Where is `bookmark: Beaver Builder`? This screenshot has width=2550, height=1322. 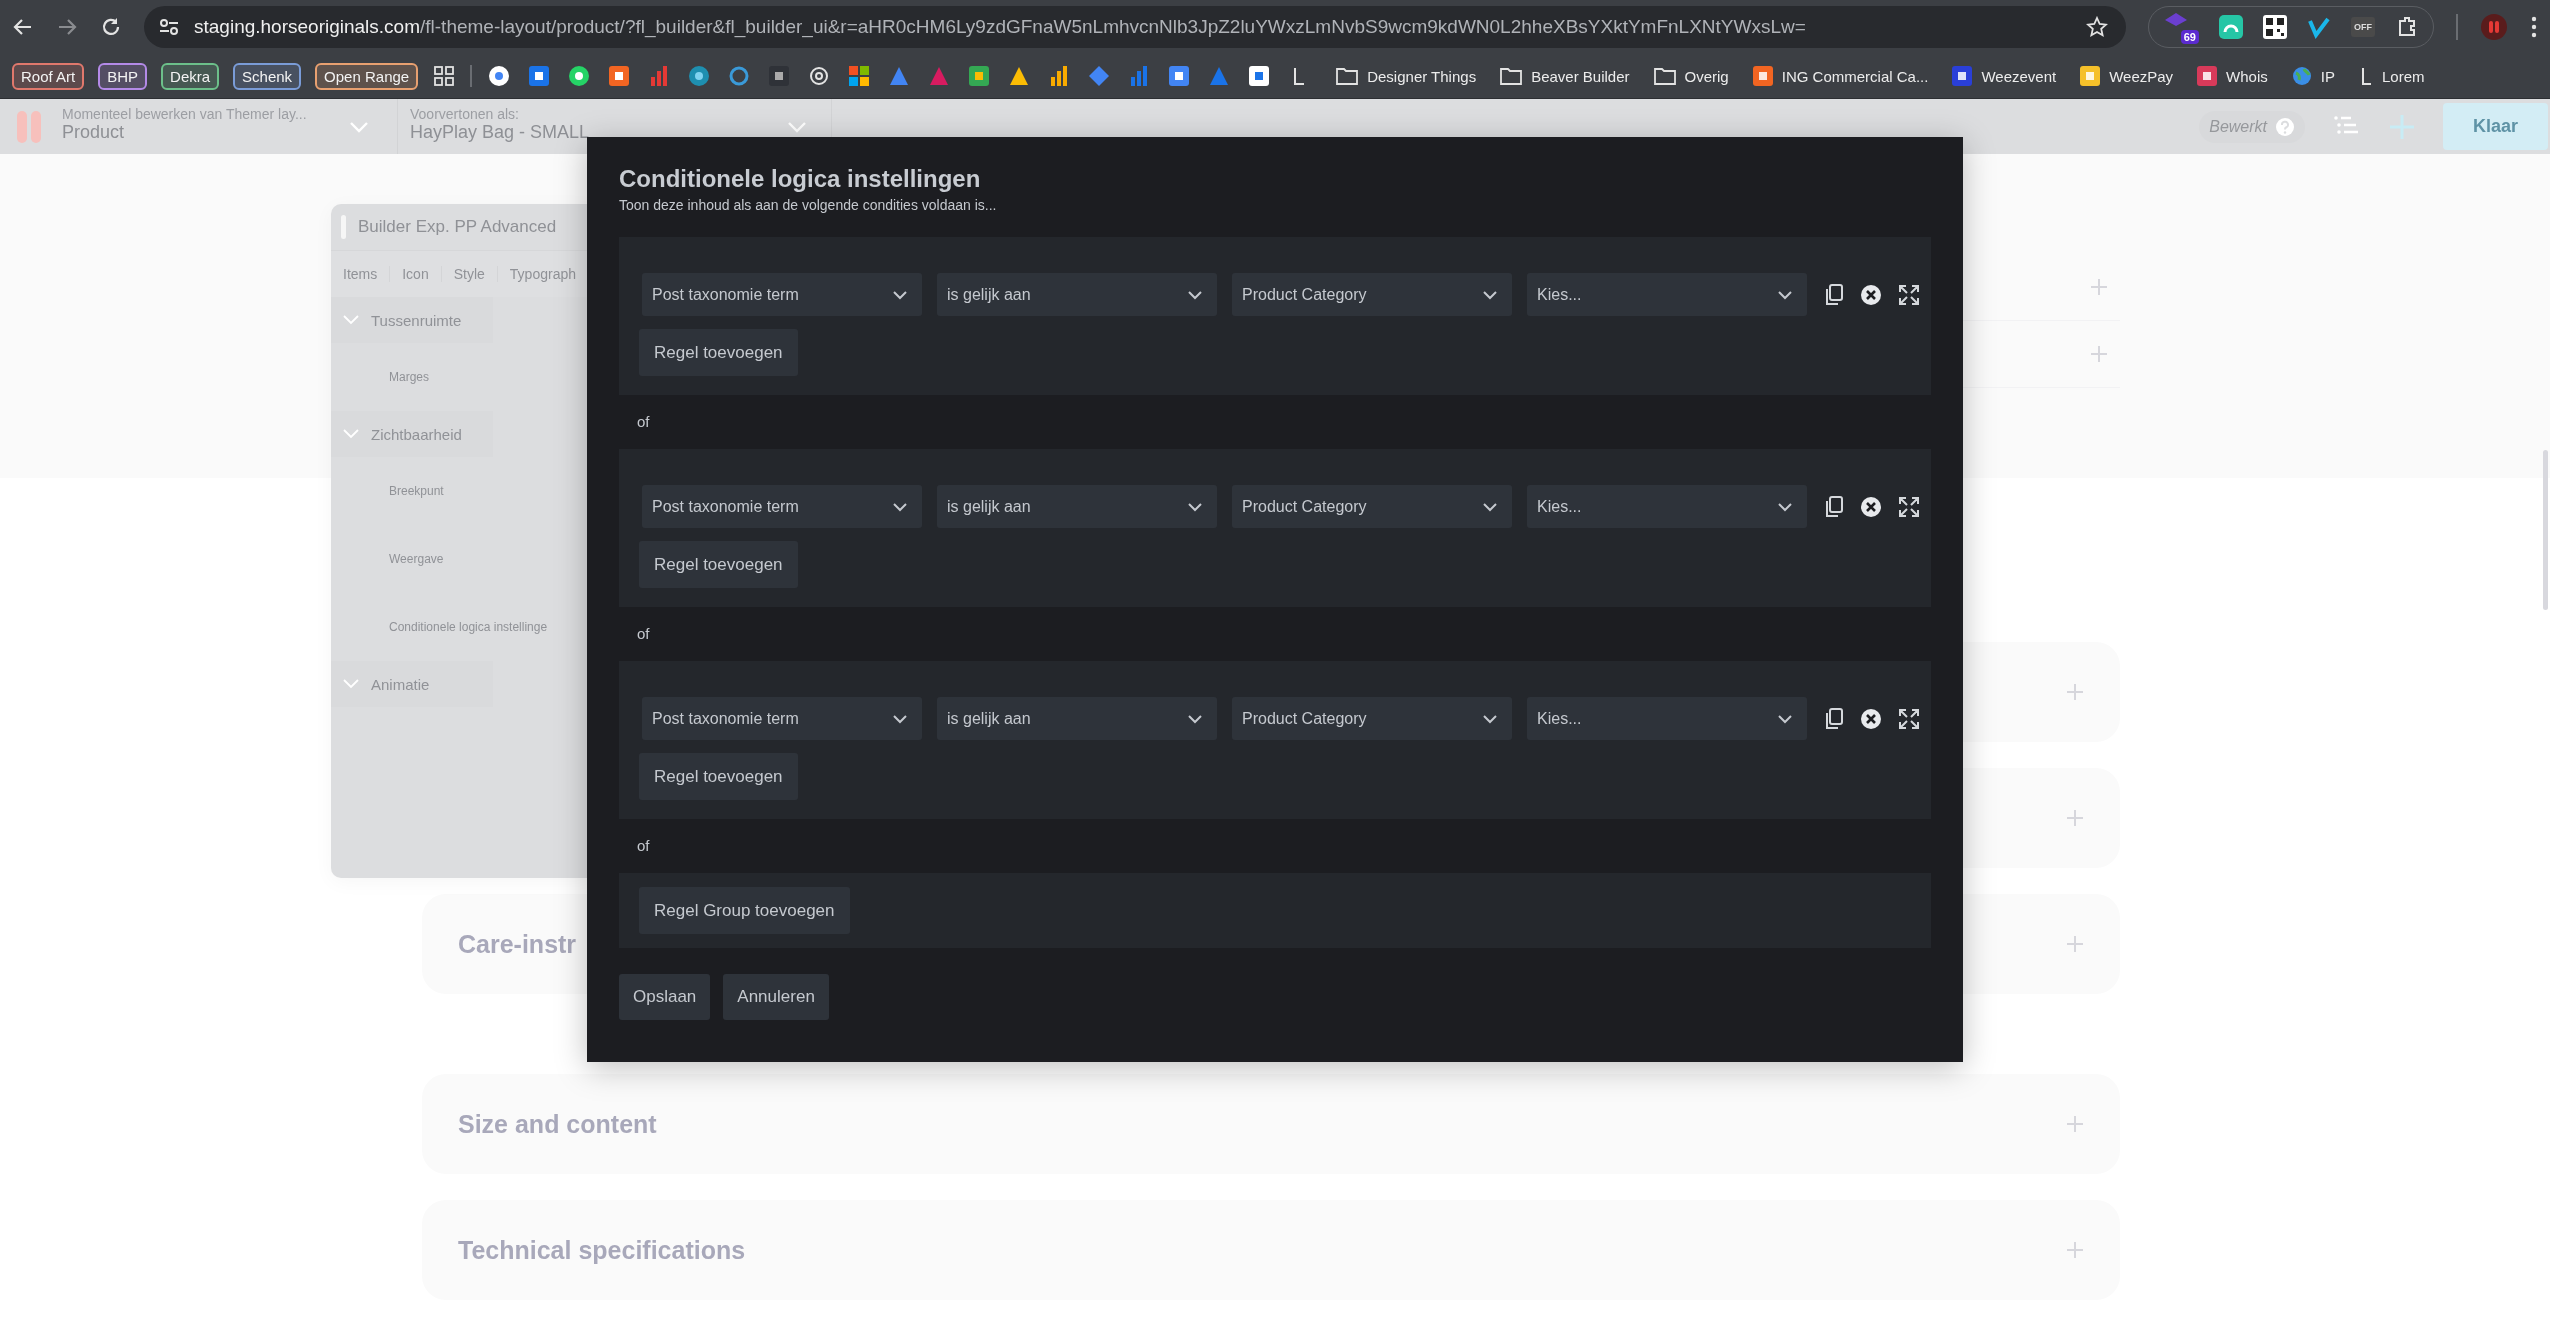 bookmark: Beaver Builder is located at coordinates (1565, 76).